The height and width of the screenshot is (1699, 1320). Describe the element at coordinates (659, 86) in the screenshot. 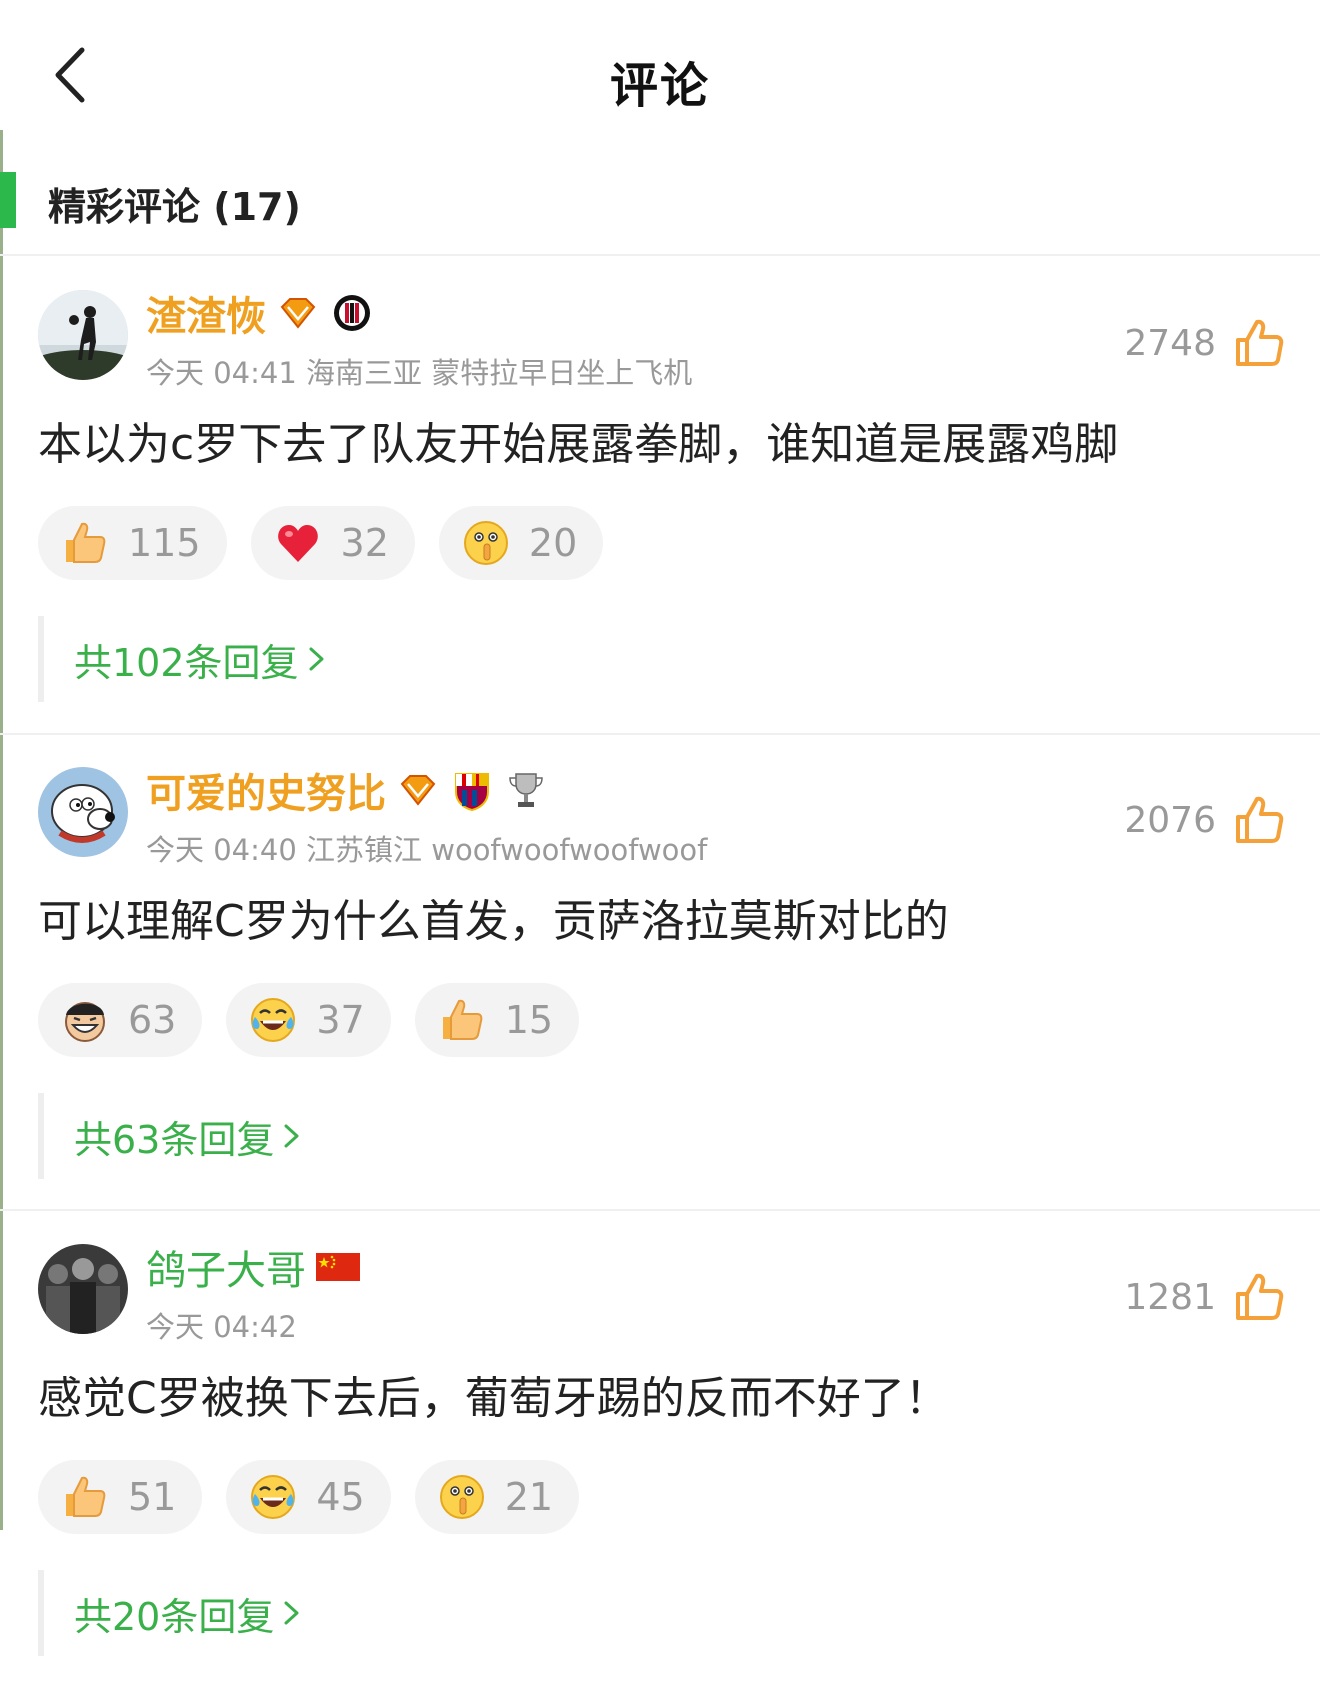

I see `page-title: 评论` at that location.